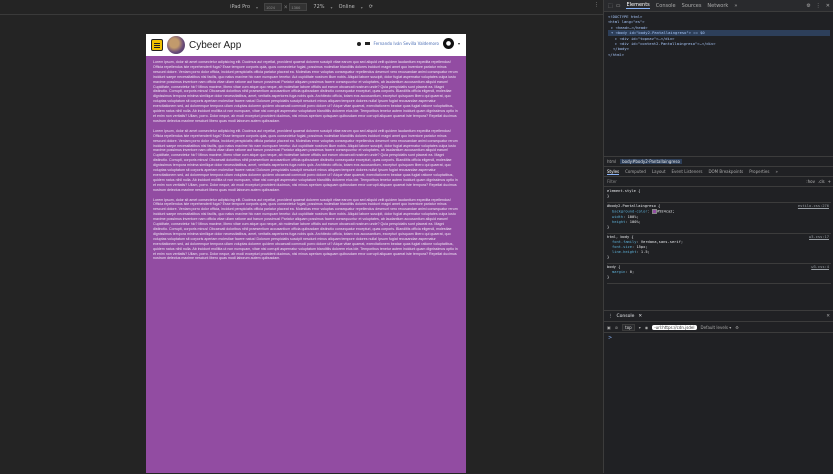 This screenshot has width=833, height=474. What do you see at coordinates (626, 316) in the screenshot?
I see `tab-console-drawer: Console` at bounding box center [626, 316].